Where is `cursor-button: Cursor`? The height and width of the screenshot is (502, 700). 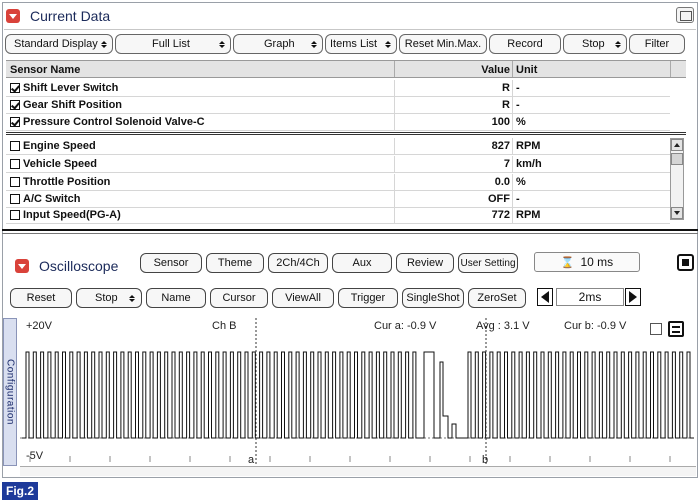 cursor-button: Cursor is located at coordinates (239, 298).